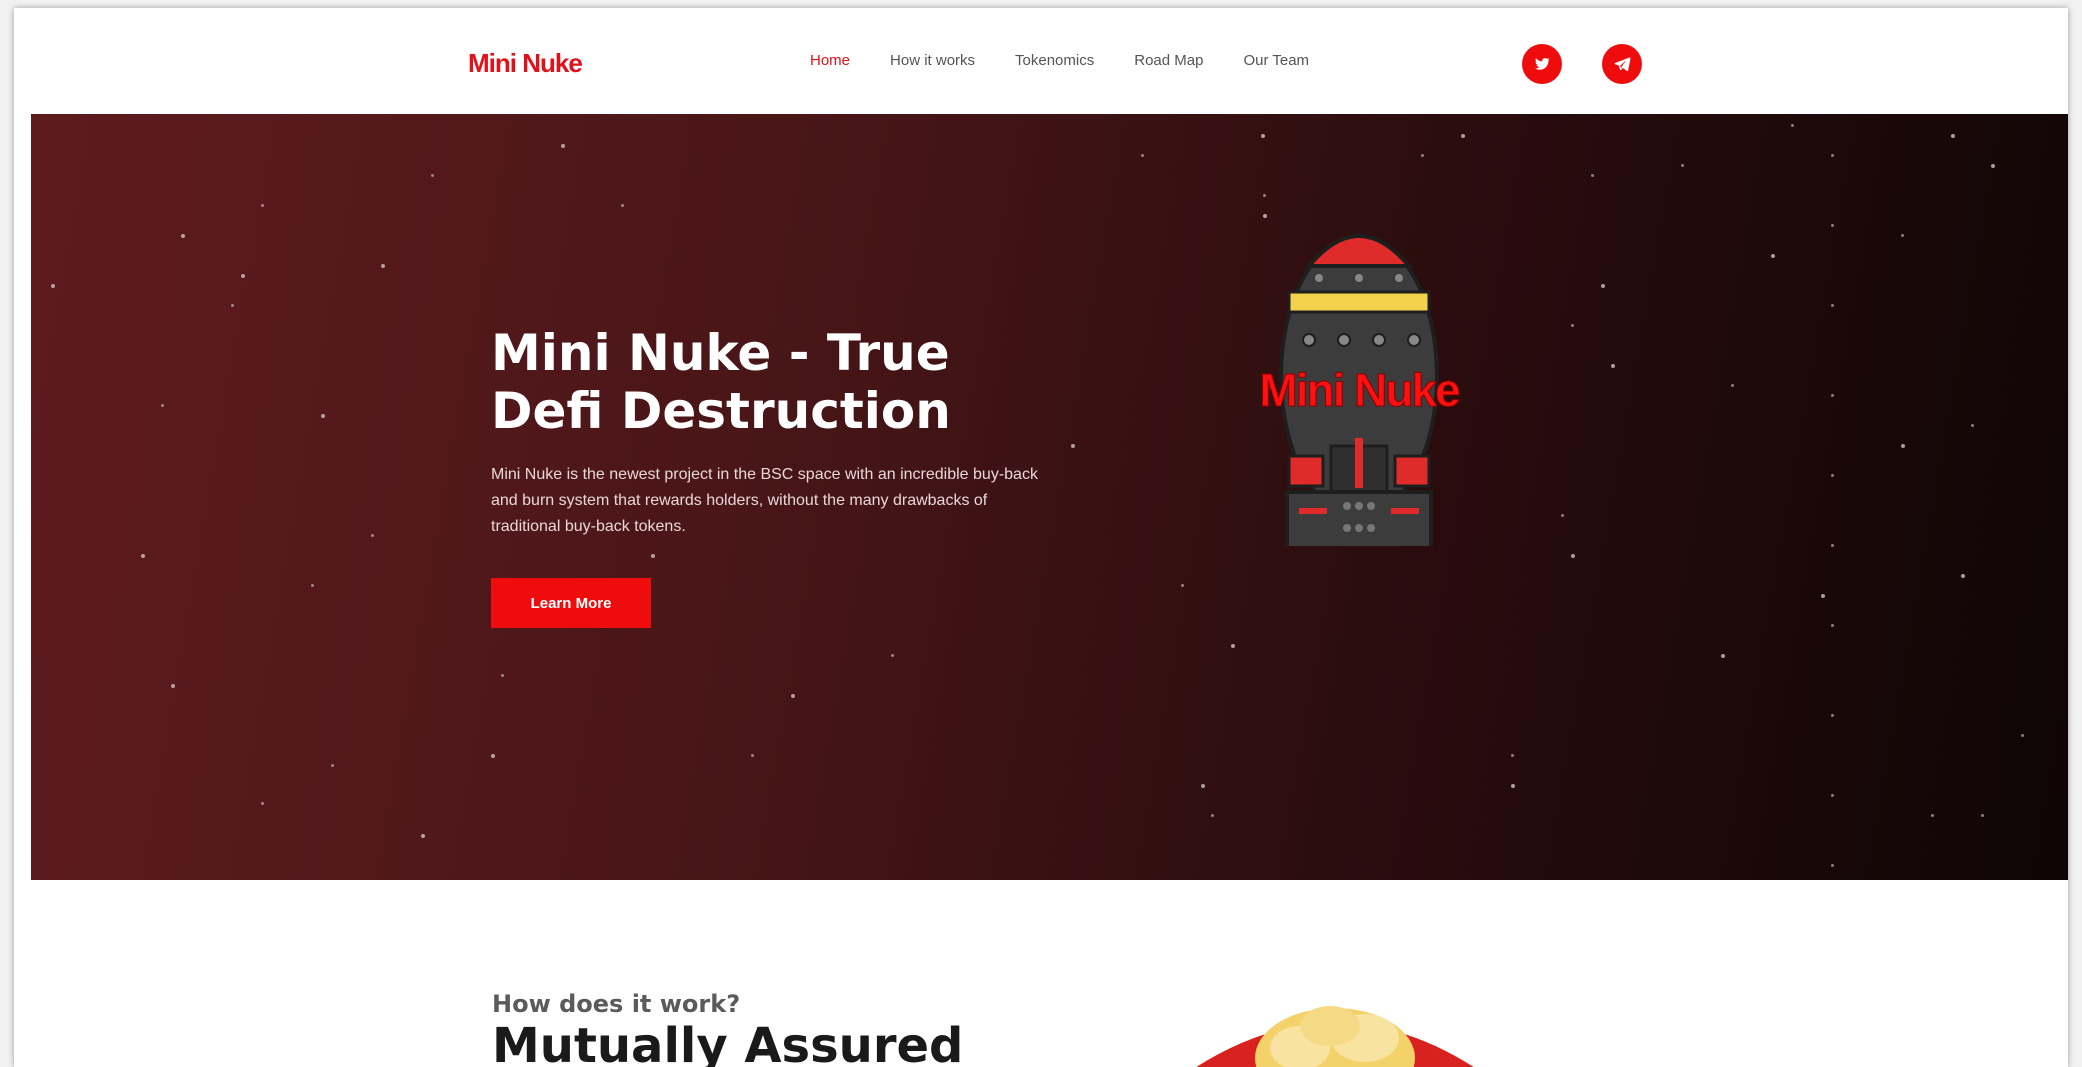 This screenshot has width=2082, height=1067. What do you see at coordinates (1335, 1036) in the screenshot?
I see `explosion-illustration` at bounding box center [1335, 1036].